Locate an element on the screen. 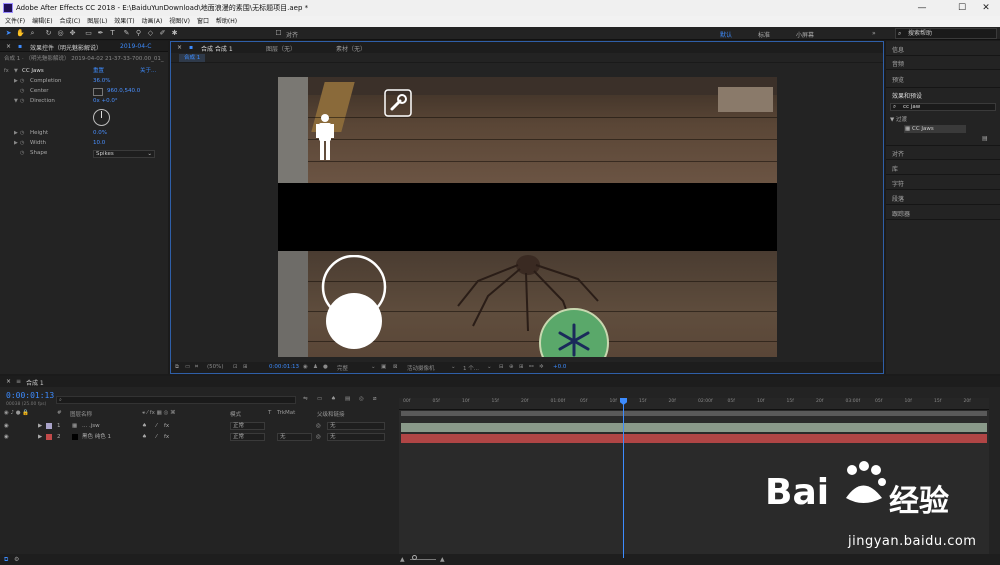 The height and width of the screenshot is (565, 1000). exposure-reset-icon: ✲ is located at coordinates (541, 367).